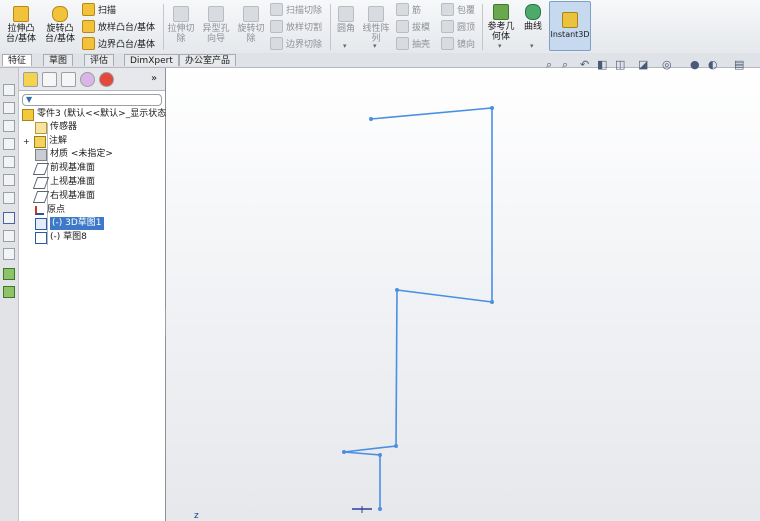  I want to click on section-view-icon: ◧, so click(602, 65).